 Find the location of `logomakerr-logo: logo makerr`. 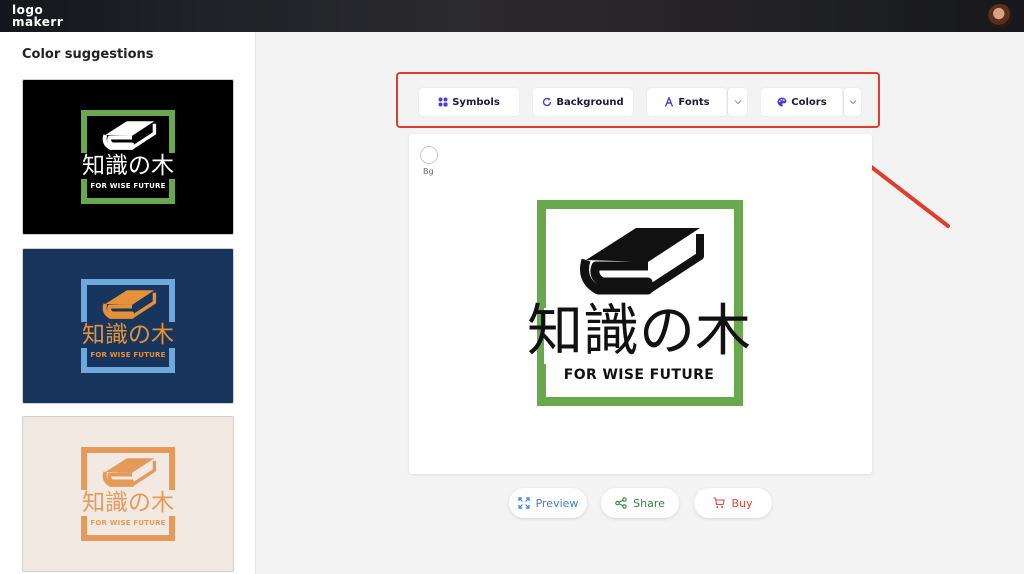

logomakerr-logo: logo makerr is located at coordinates (39, 16).